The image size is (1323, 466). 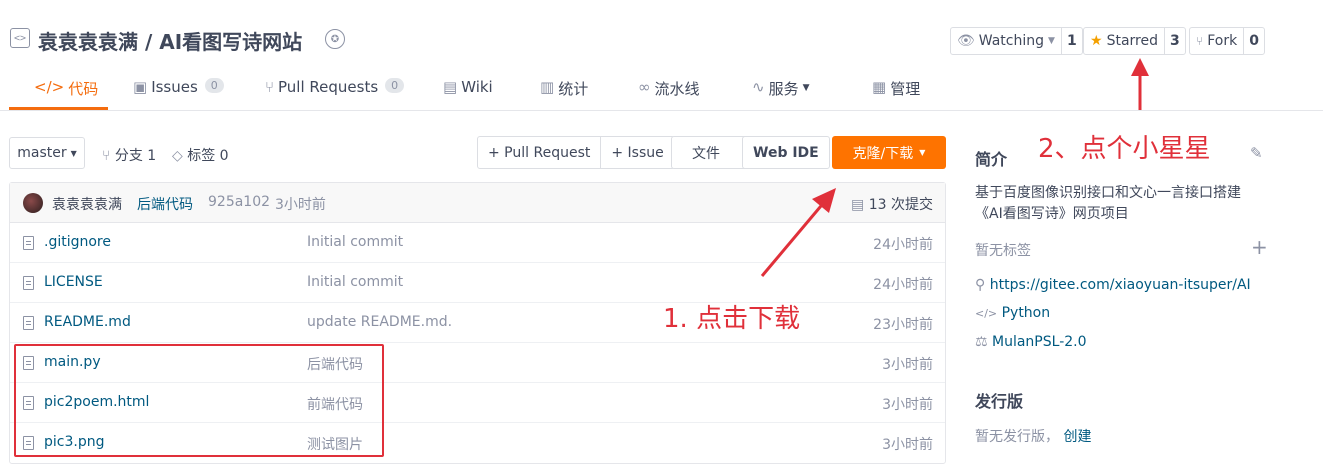 What do you see at coordinates (798, 232) in the screenshot?
I see `arrow-to-clone` at bounding box center [798, 232].